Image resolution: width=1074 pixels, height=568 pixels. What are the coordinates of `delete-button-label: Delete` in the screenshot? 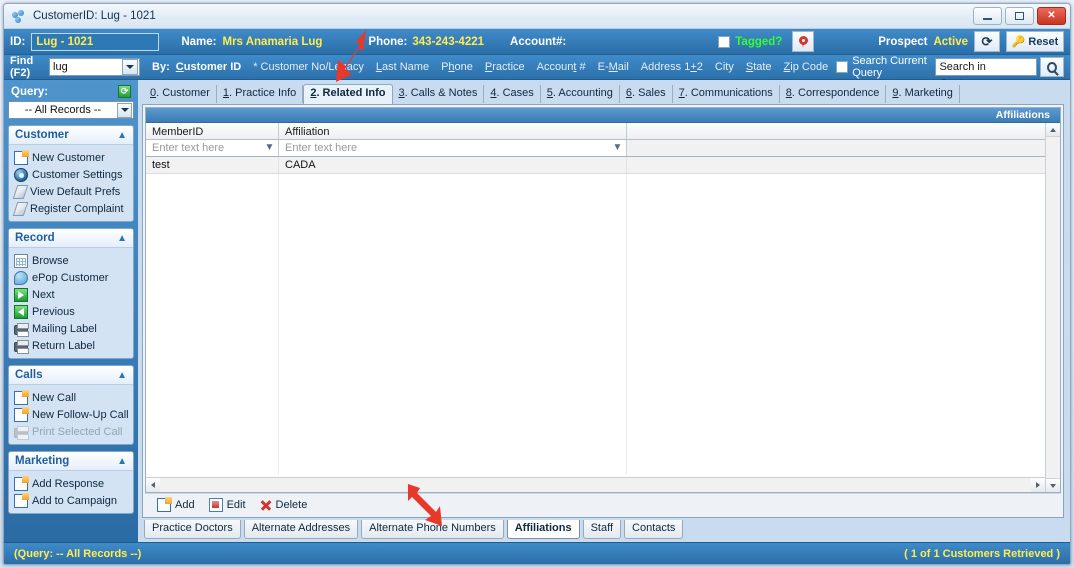 It's located at (291, 504).